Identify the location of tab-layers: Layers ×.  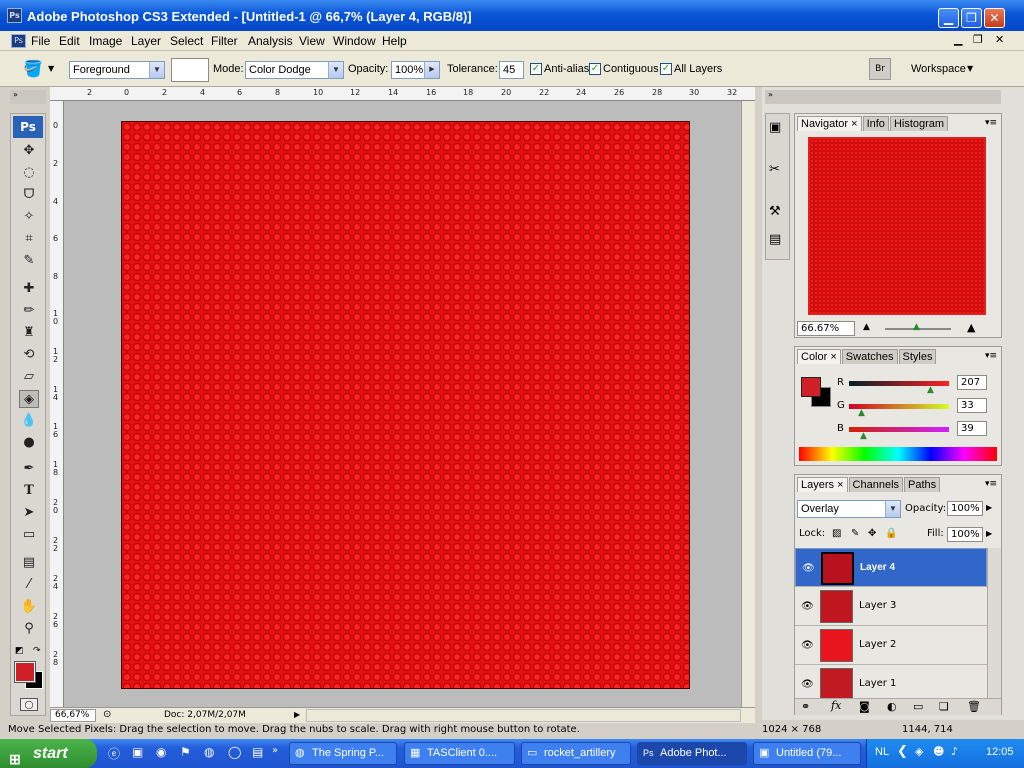
(822, 484).